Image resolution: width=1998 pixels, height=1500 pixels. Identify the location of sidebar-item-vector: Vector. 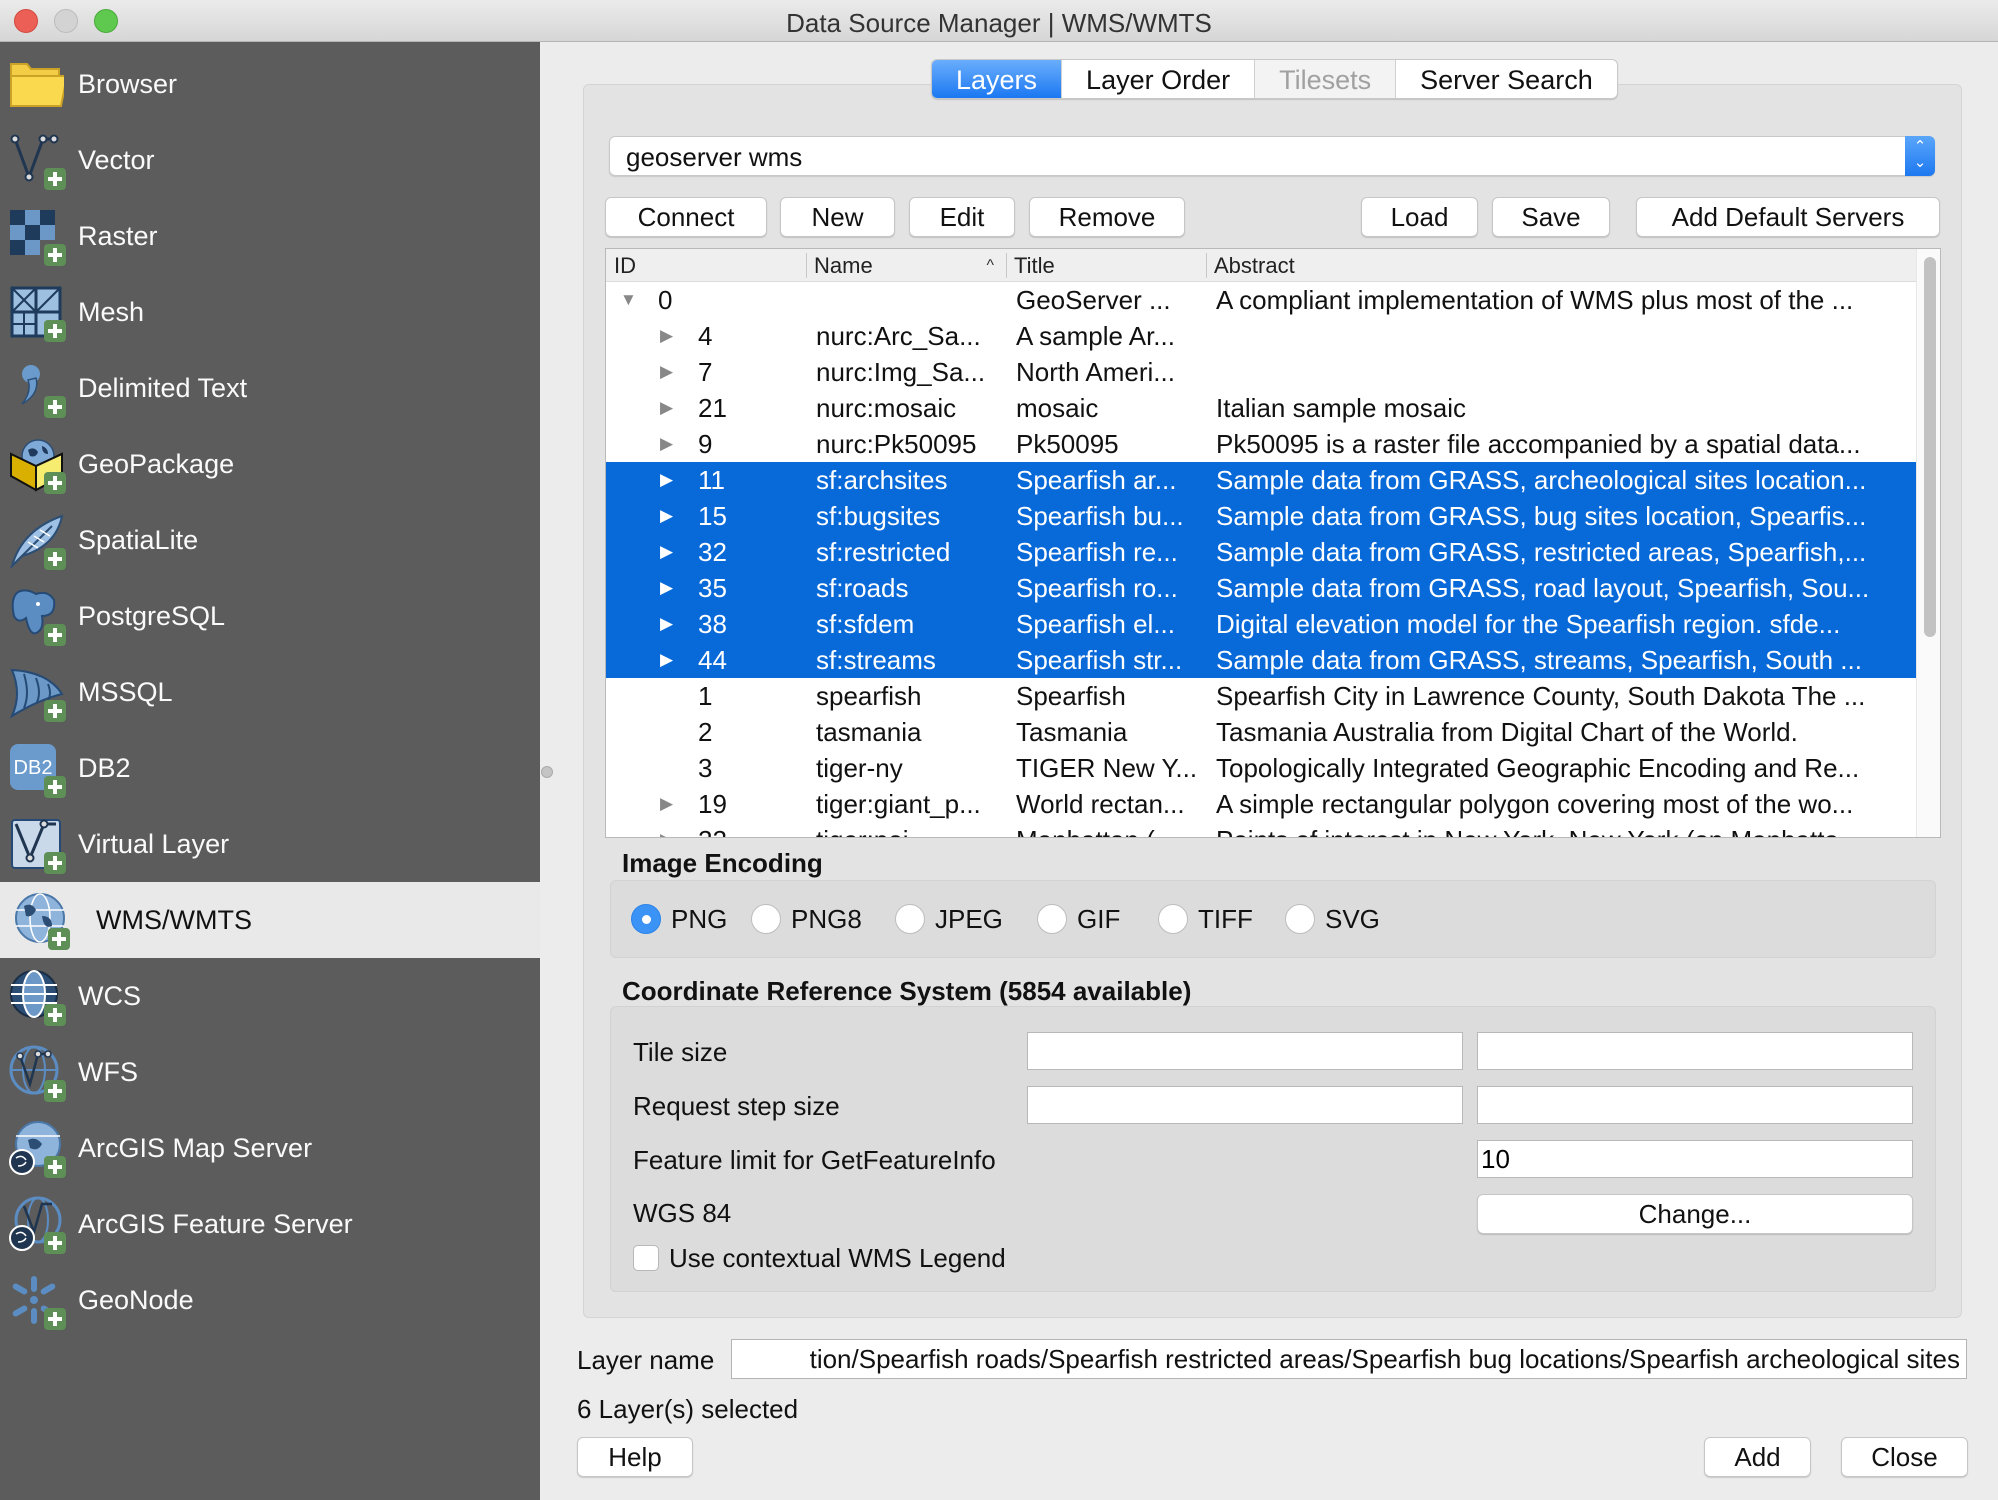
(270, 160).